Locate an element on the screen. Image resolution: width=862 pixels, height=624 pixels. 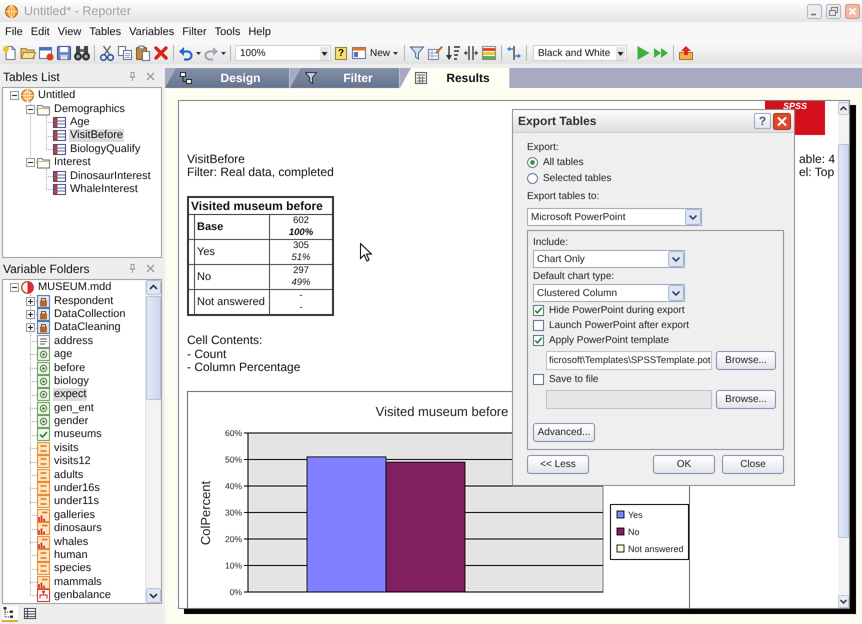
tree-item: under16s is located at coordinates (77, 489).